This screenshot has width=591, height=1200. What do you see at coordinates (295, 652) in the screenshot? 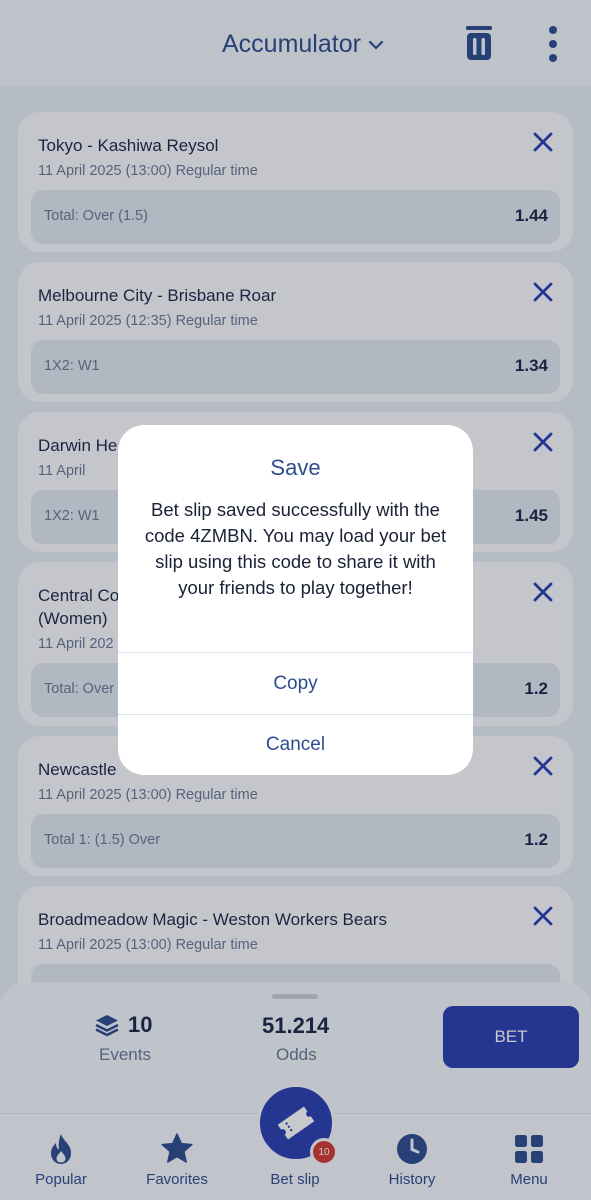
I see `divider` at bounding box center [295, 652].